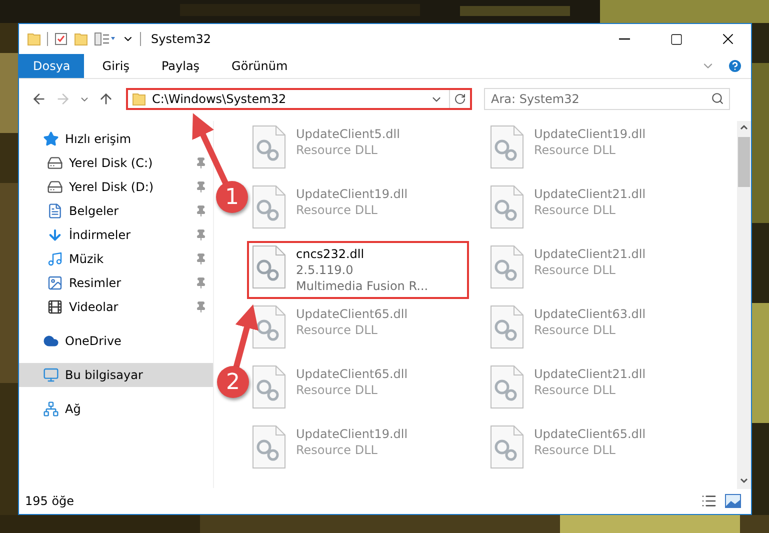 This screenshot has width=769, height=533. Describe the element at coordinates (744, 305) in the screenshot. I see `scrollbar` at that location.